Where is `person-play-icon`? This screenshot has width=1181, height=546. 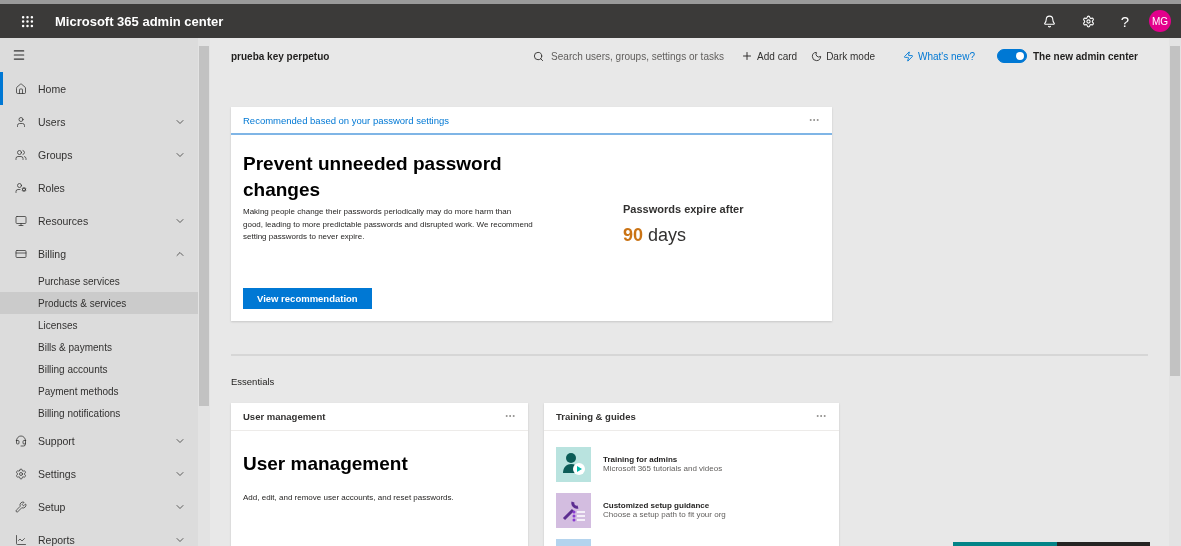
person-play-icon is located at coordinates (573, 464).